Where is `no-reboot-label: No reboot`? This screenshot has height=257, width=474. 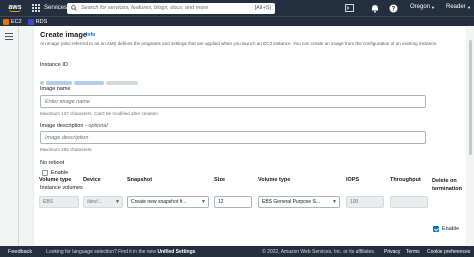 no-reboot-label: No reboot is located at coordinates (52, 163).